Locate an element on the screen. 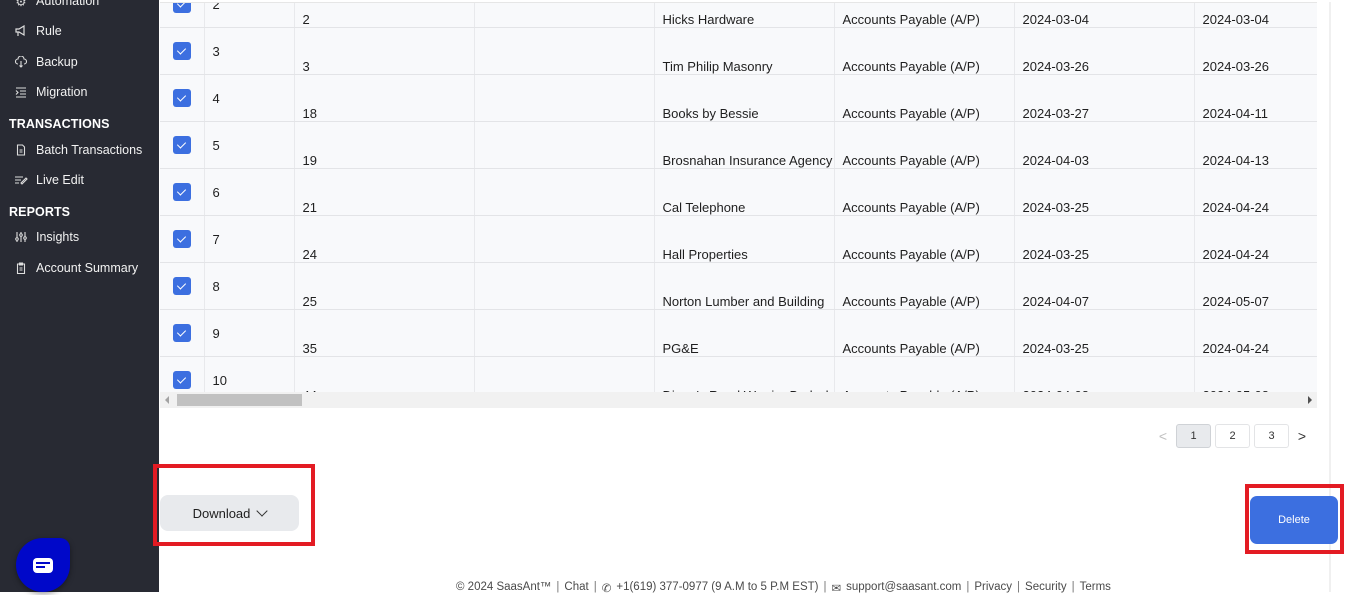 This screenshot has height=595, width=1348. vendor-cell: Brosnahan Insurance Agency is located at coordinates (744, 145).